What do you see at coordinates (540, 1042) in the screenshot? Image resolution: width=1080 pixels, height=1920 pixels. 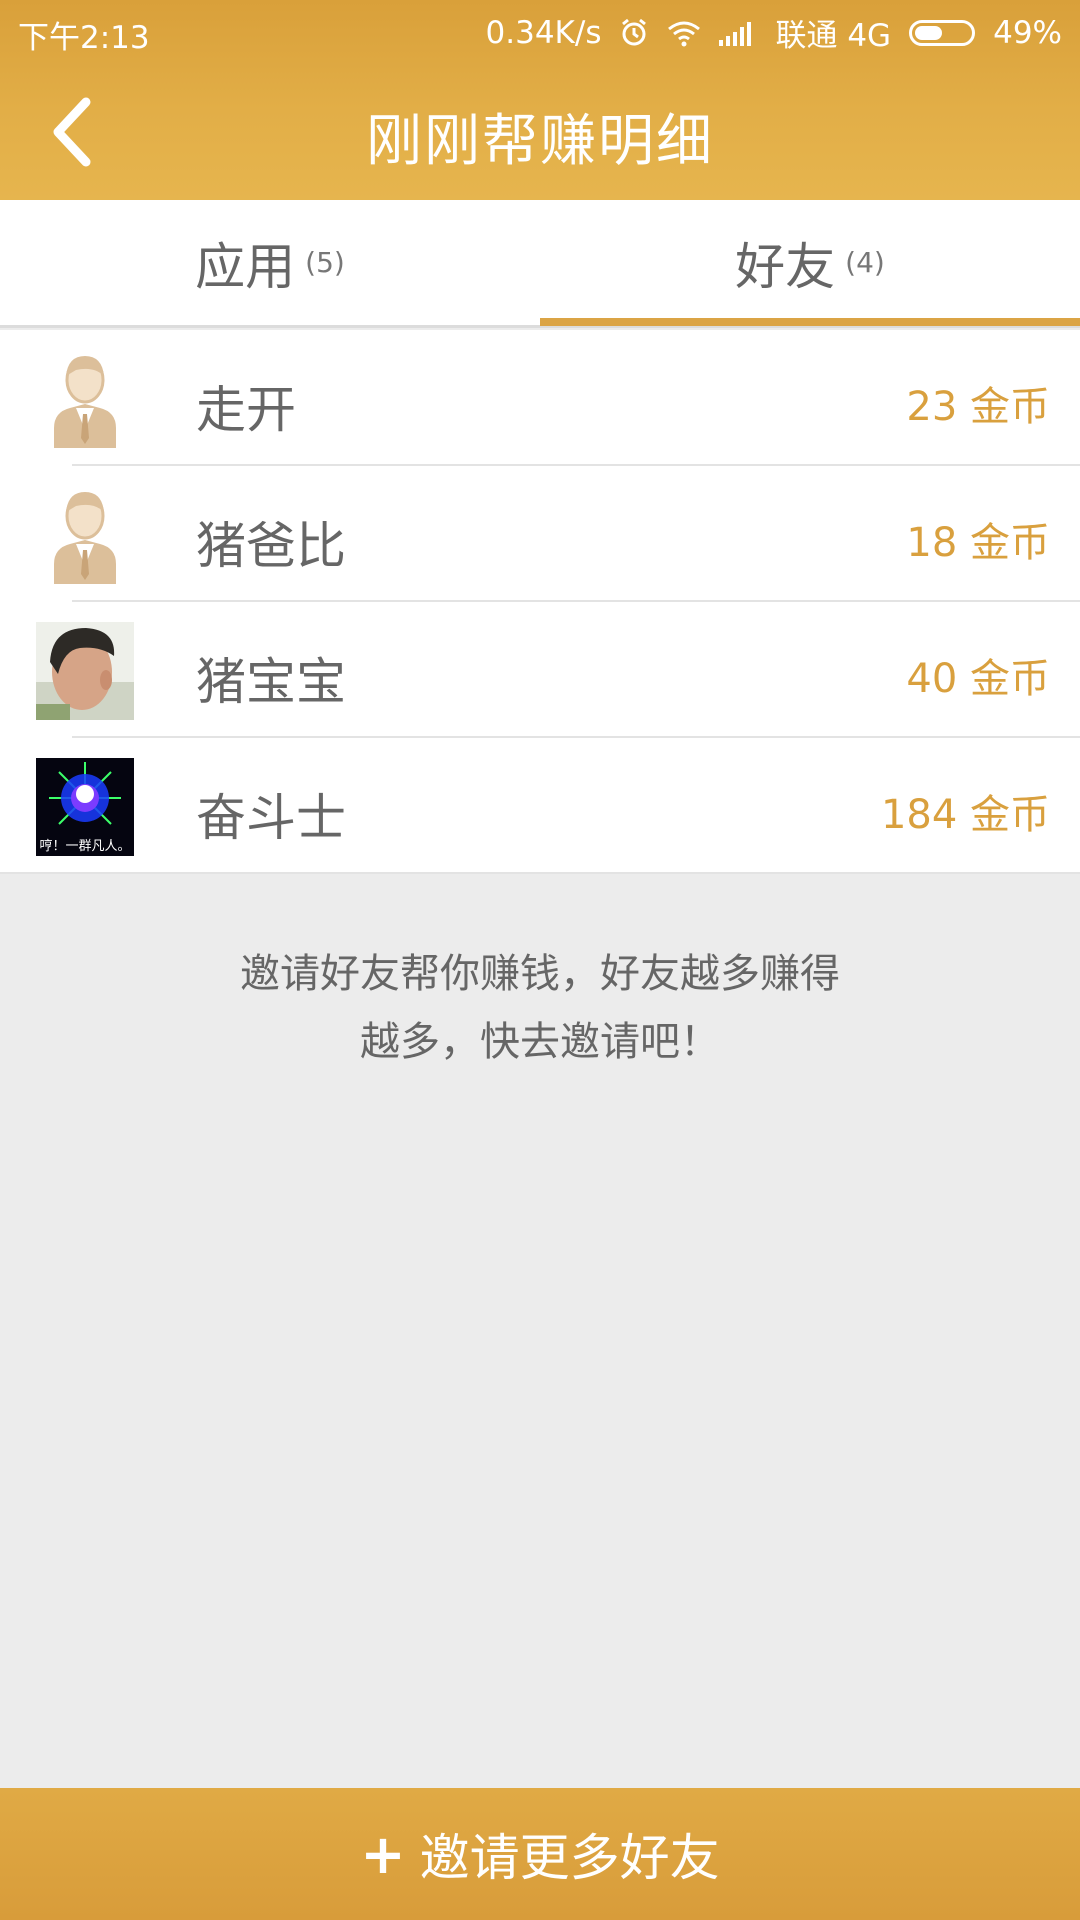 I see `invite-hint-line2: 越多，快去邀请吧！` at bounding box center [540, 1042].